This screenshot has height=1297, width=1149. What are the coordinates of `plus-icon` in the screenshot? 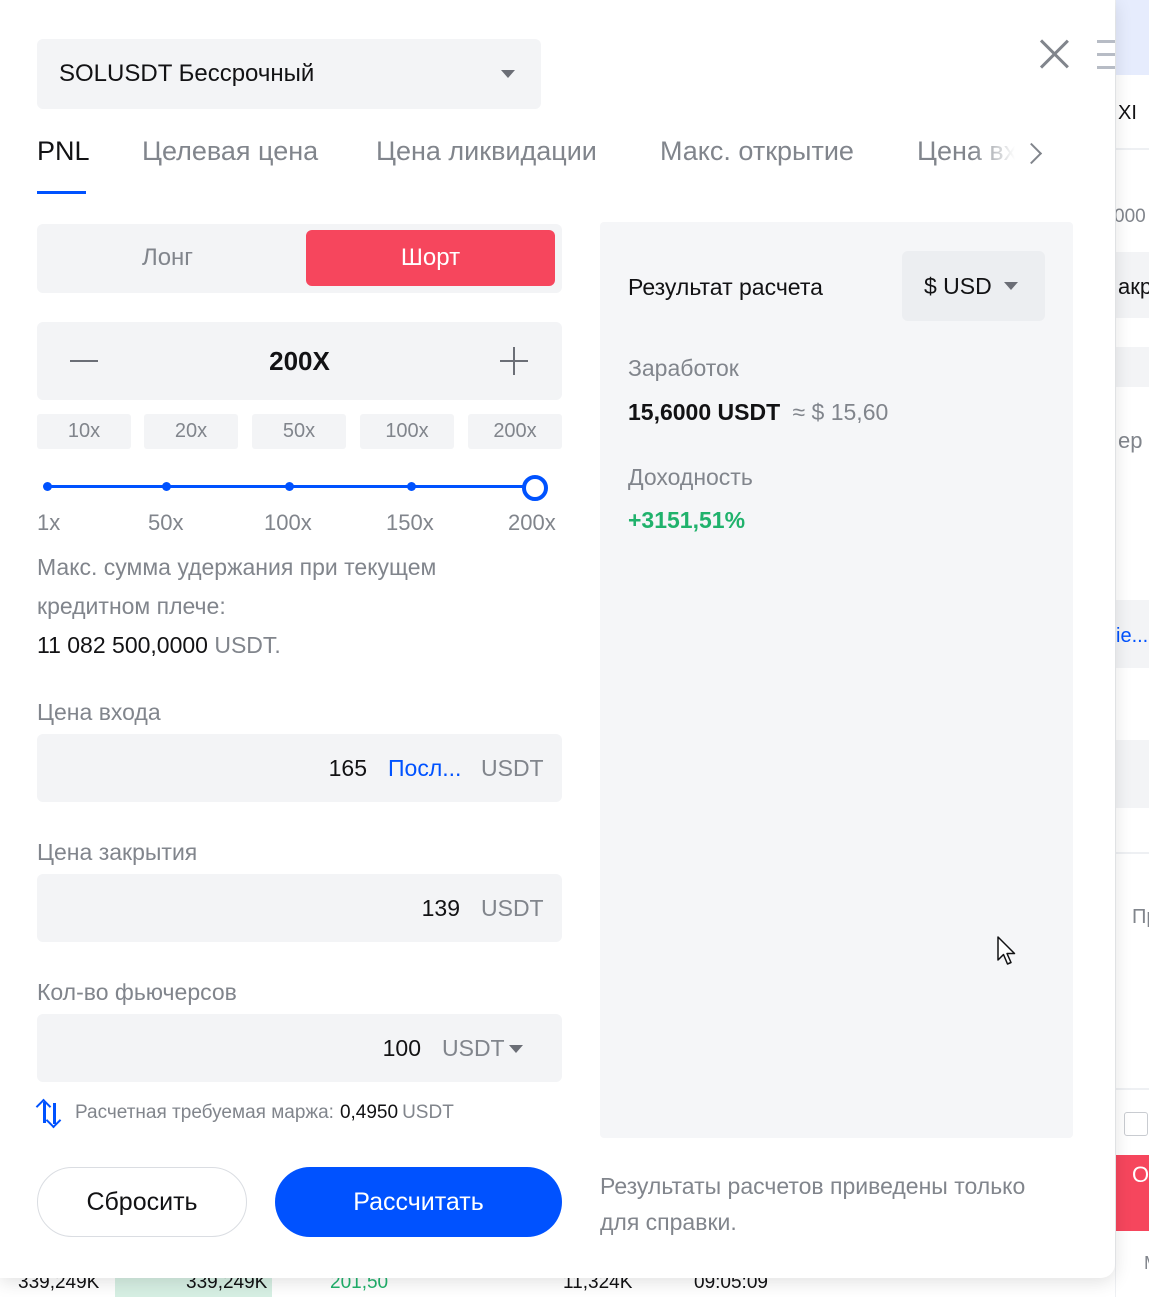 It's located at (514, 361).